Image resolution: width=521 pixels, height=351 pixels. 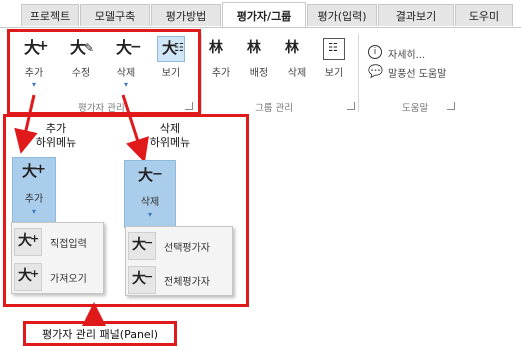 What do you see at coordinates (170, 128) in the screenshot?
I see `delete-annotation-line1: 삭제` at bounding box center [170, 128].